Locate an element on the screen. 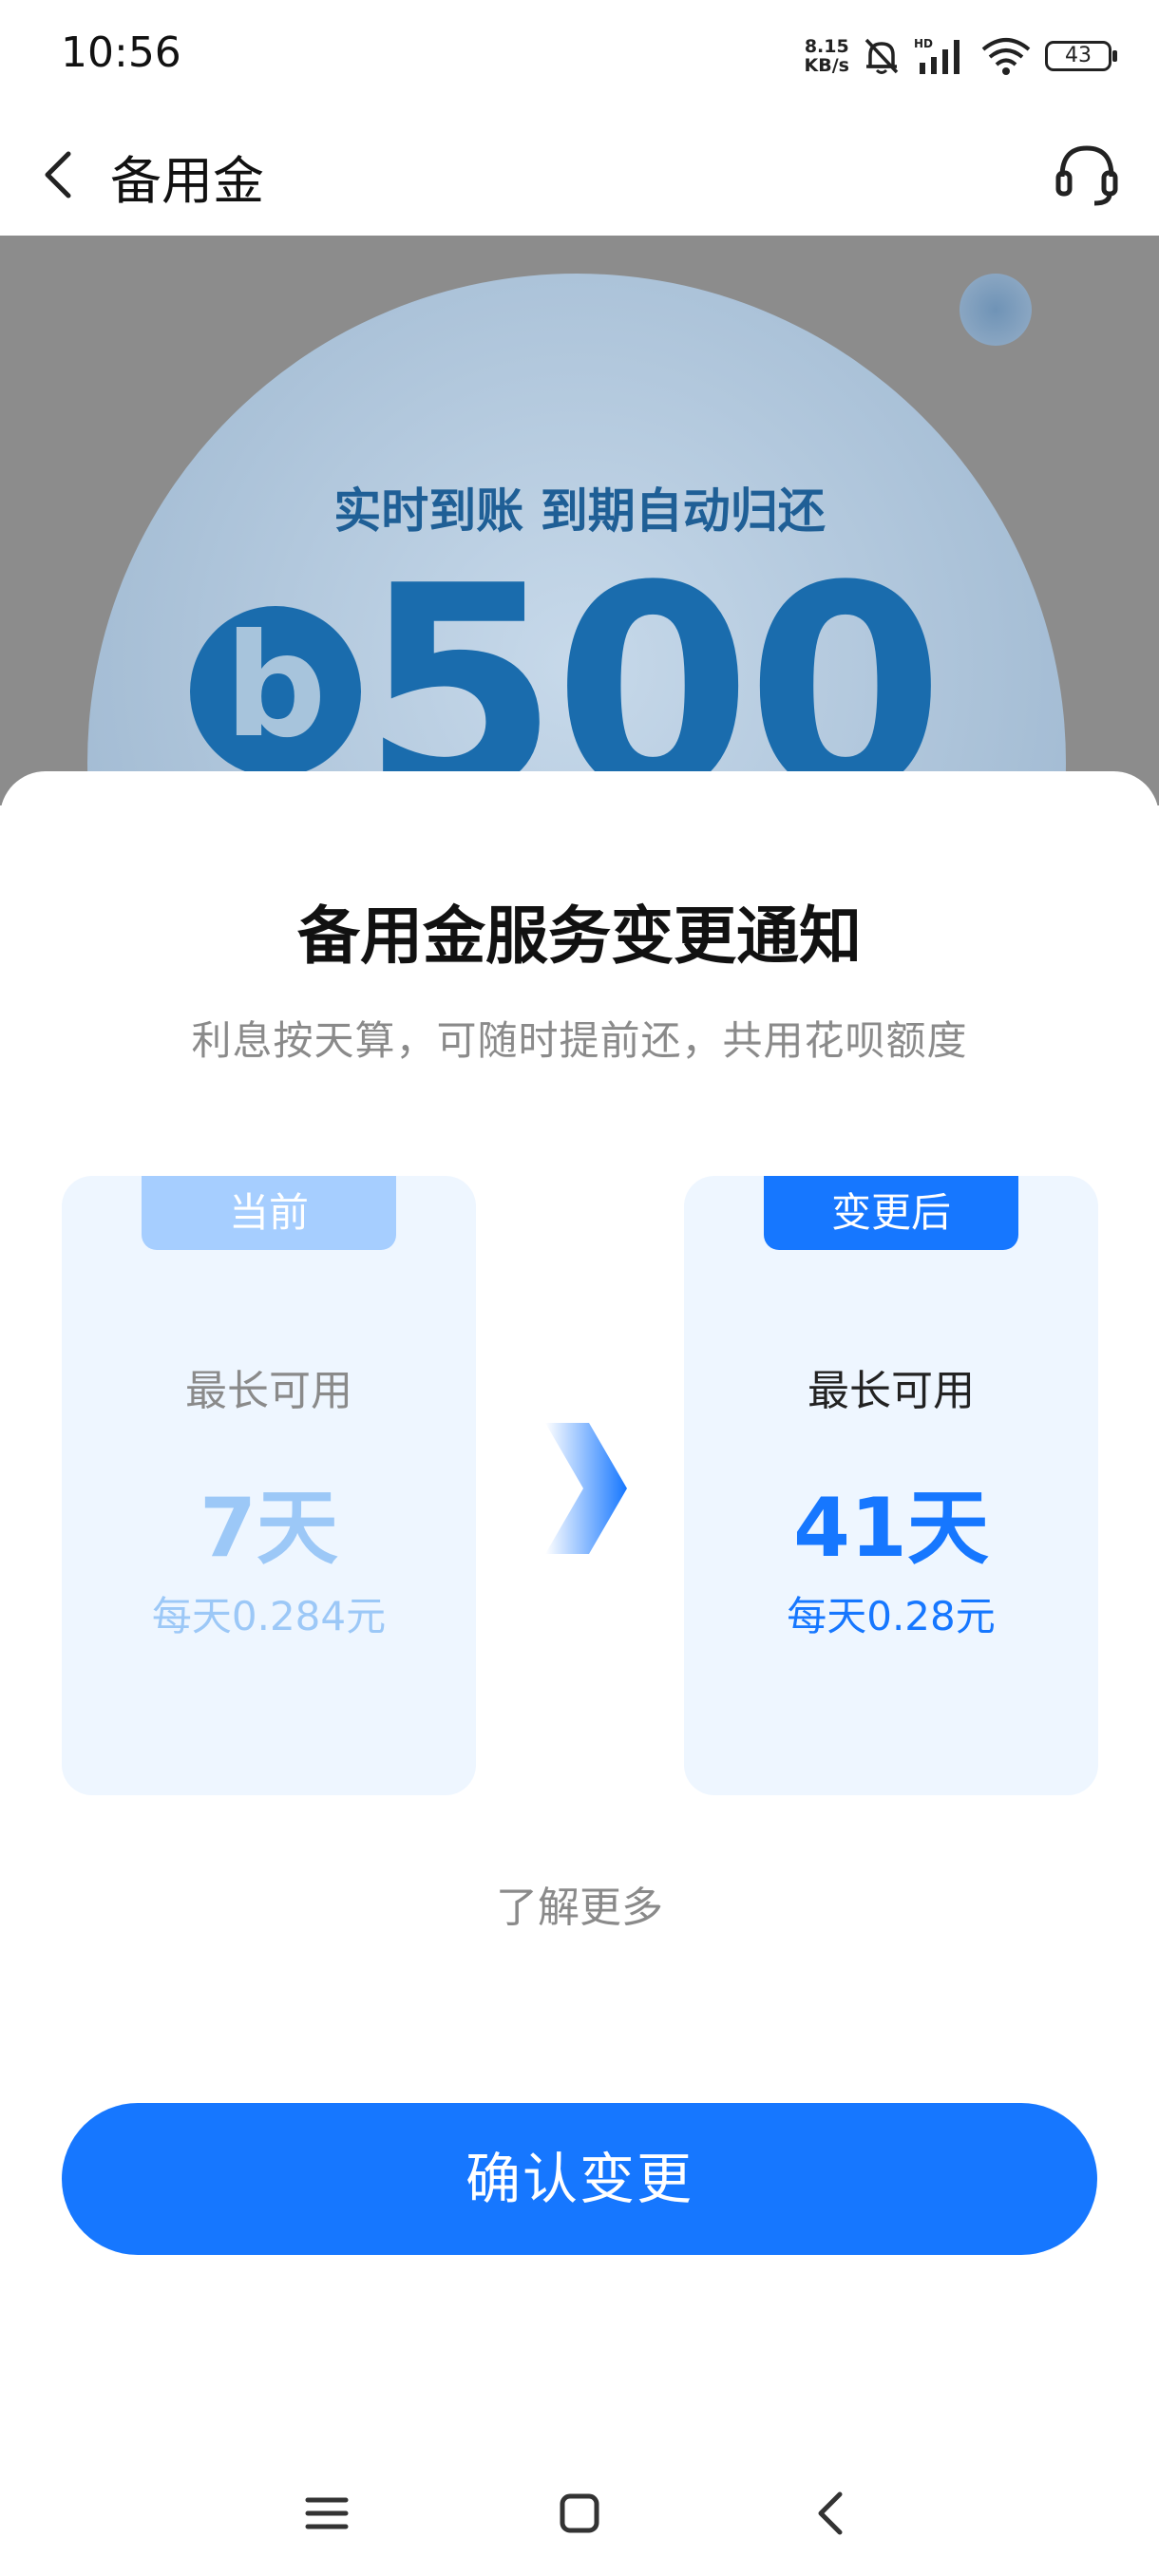 Image resolution: width=1159 pixels, height=2576 pixels. sheet-title: 备用金服务变更通知 is located at coordinates (579, 936).